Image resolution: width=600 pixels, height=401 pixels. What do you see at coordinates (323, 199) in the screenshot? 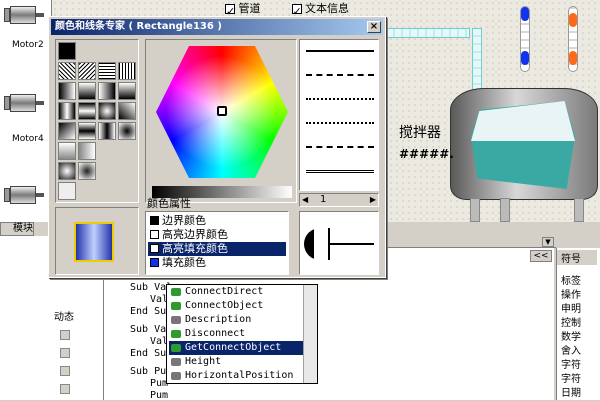
I see `line-width-value: 1` at bounding box center [323, 199].